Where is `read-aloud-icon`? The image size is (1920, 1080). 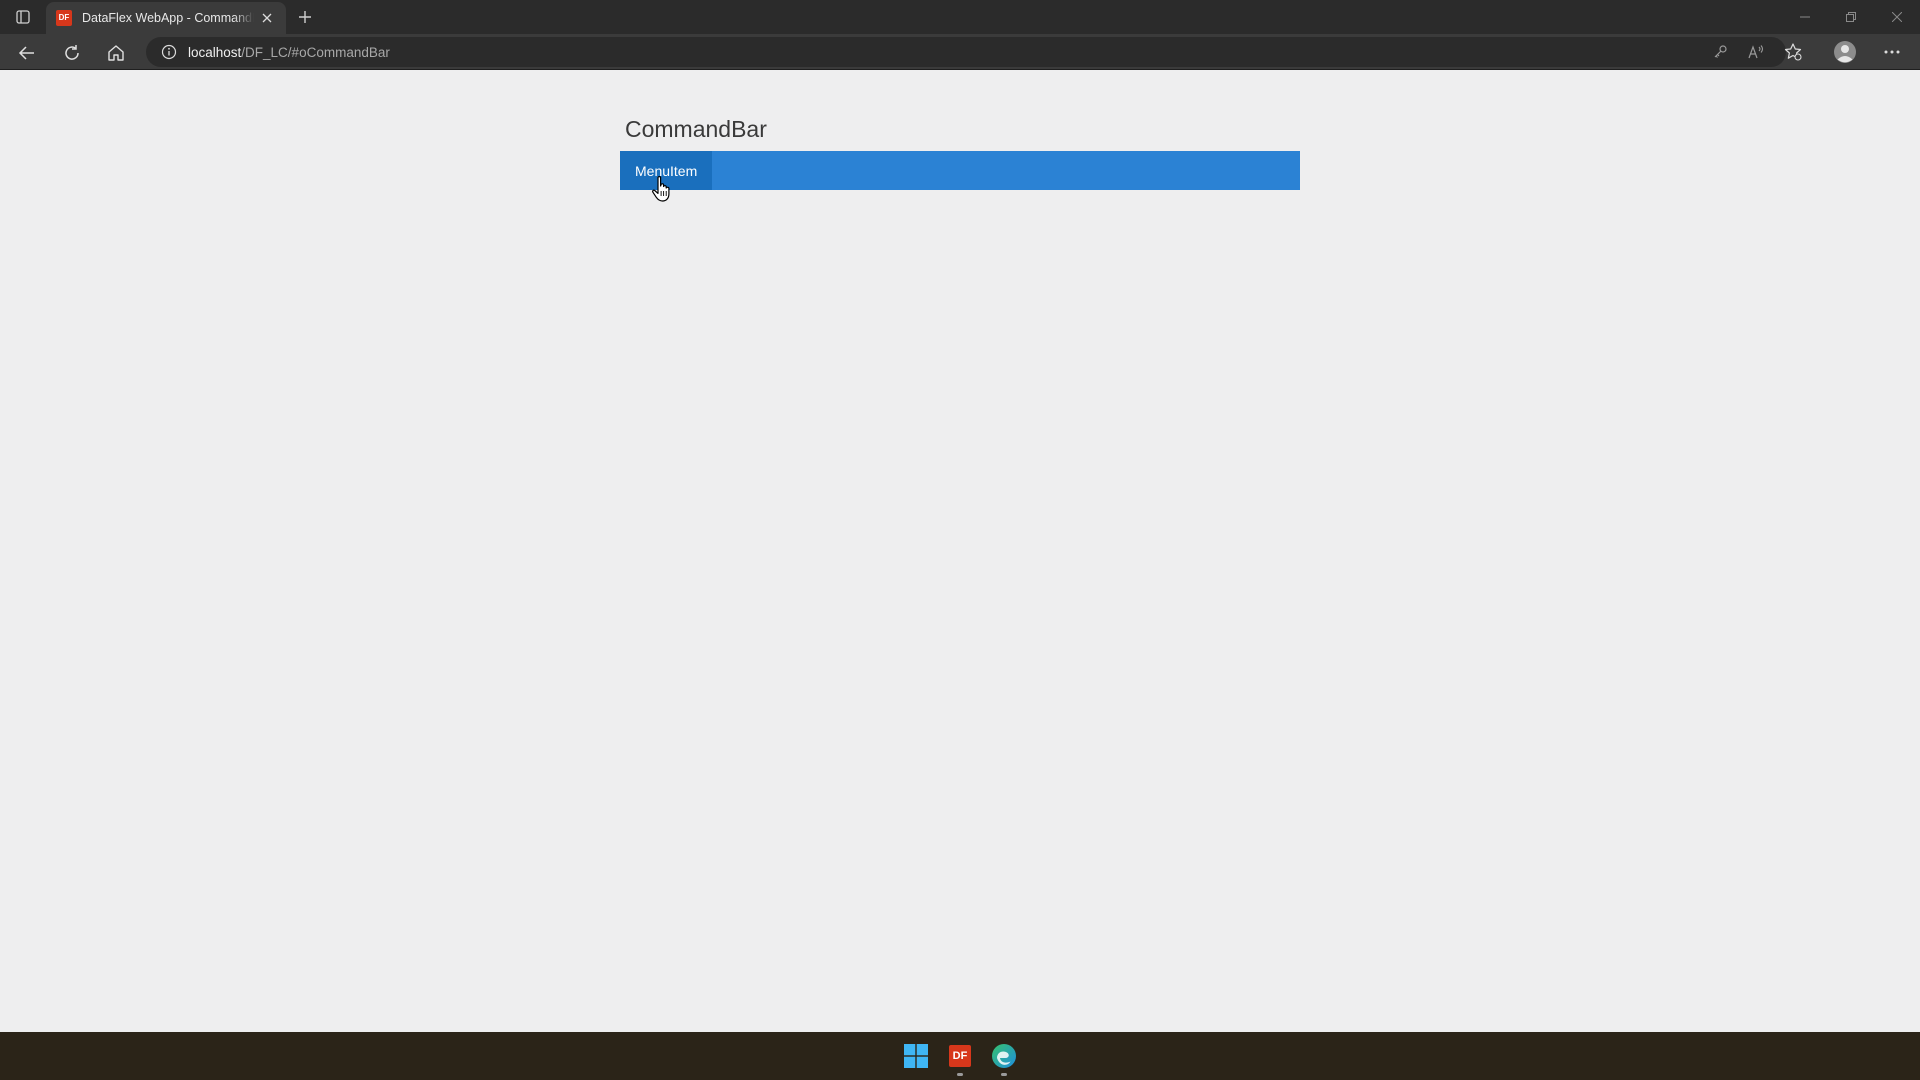
read-aloud-icon is located at coordinates (1756, 52).